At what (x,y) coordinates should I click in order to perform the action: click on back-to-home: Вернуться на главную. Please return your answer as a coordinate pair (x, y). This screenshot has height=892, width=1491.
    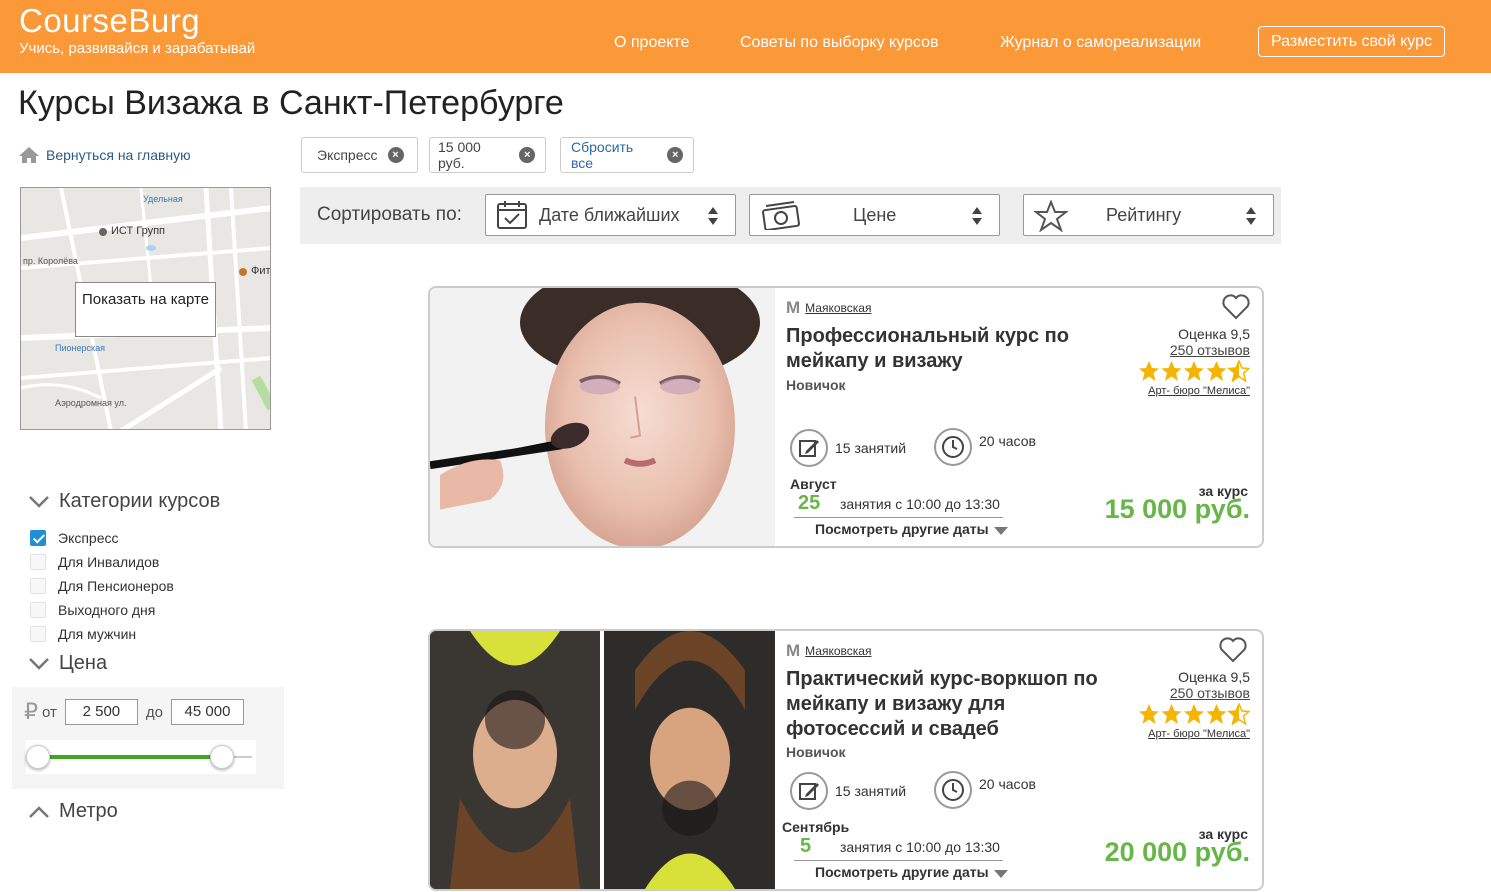
    Looking at the image, I should click on (104, 155).